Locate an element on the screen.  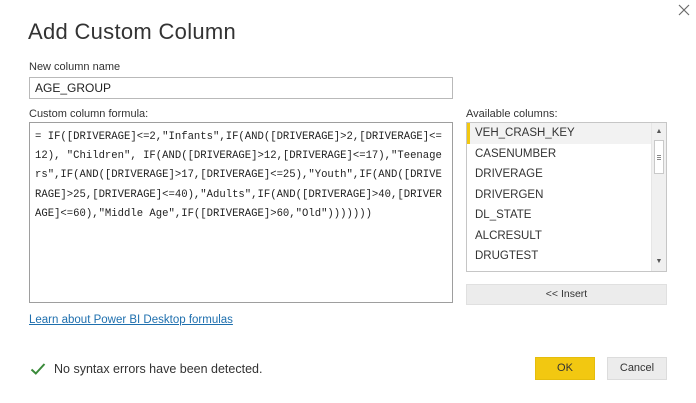
syntax-status-text: No syntax errors have been detected. is located at coordinates (158, 369).